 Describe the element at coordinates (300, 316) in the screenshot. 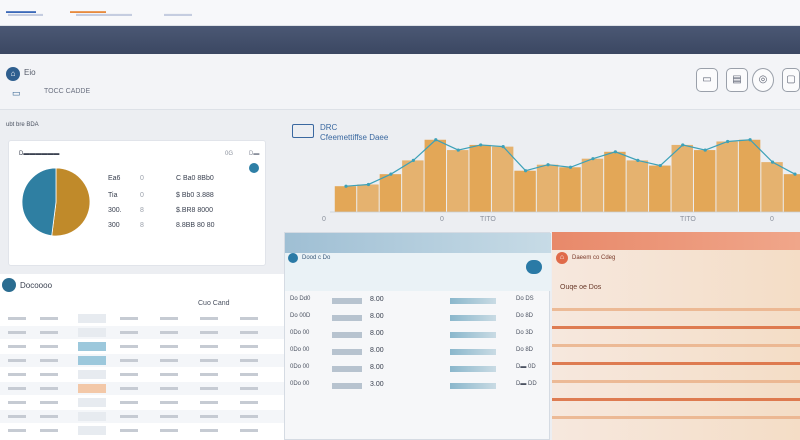

I see `center-row-cell-a: Do 00D` at that location.